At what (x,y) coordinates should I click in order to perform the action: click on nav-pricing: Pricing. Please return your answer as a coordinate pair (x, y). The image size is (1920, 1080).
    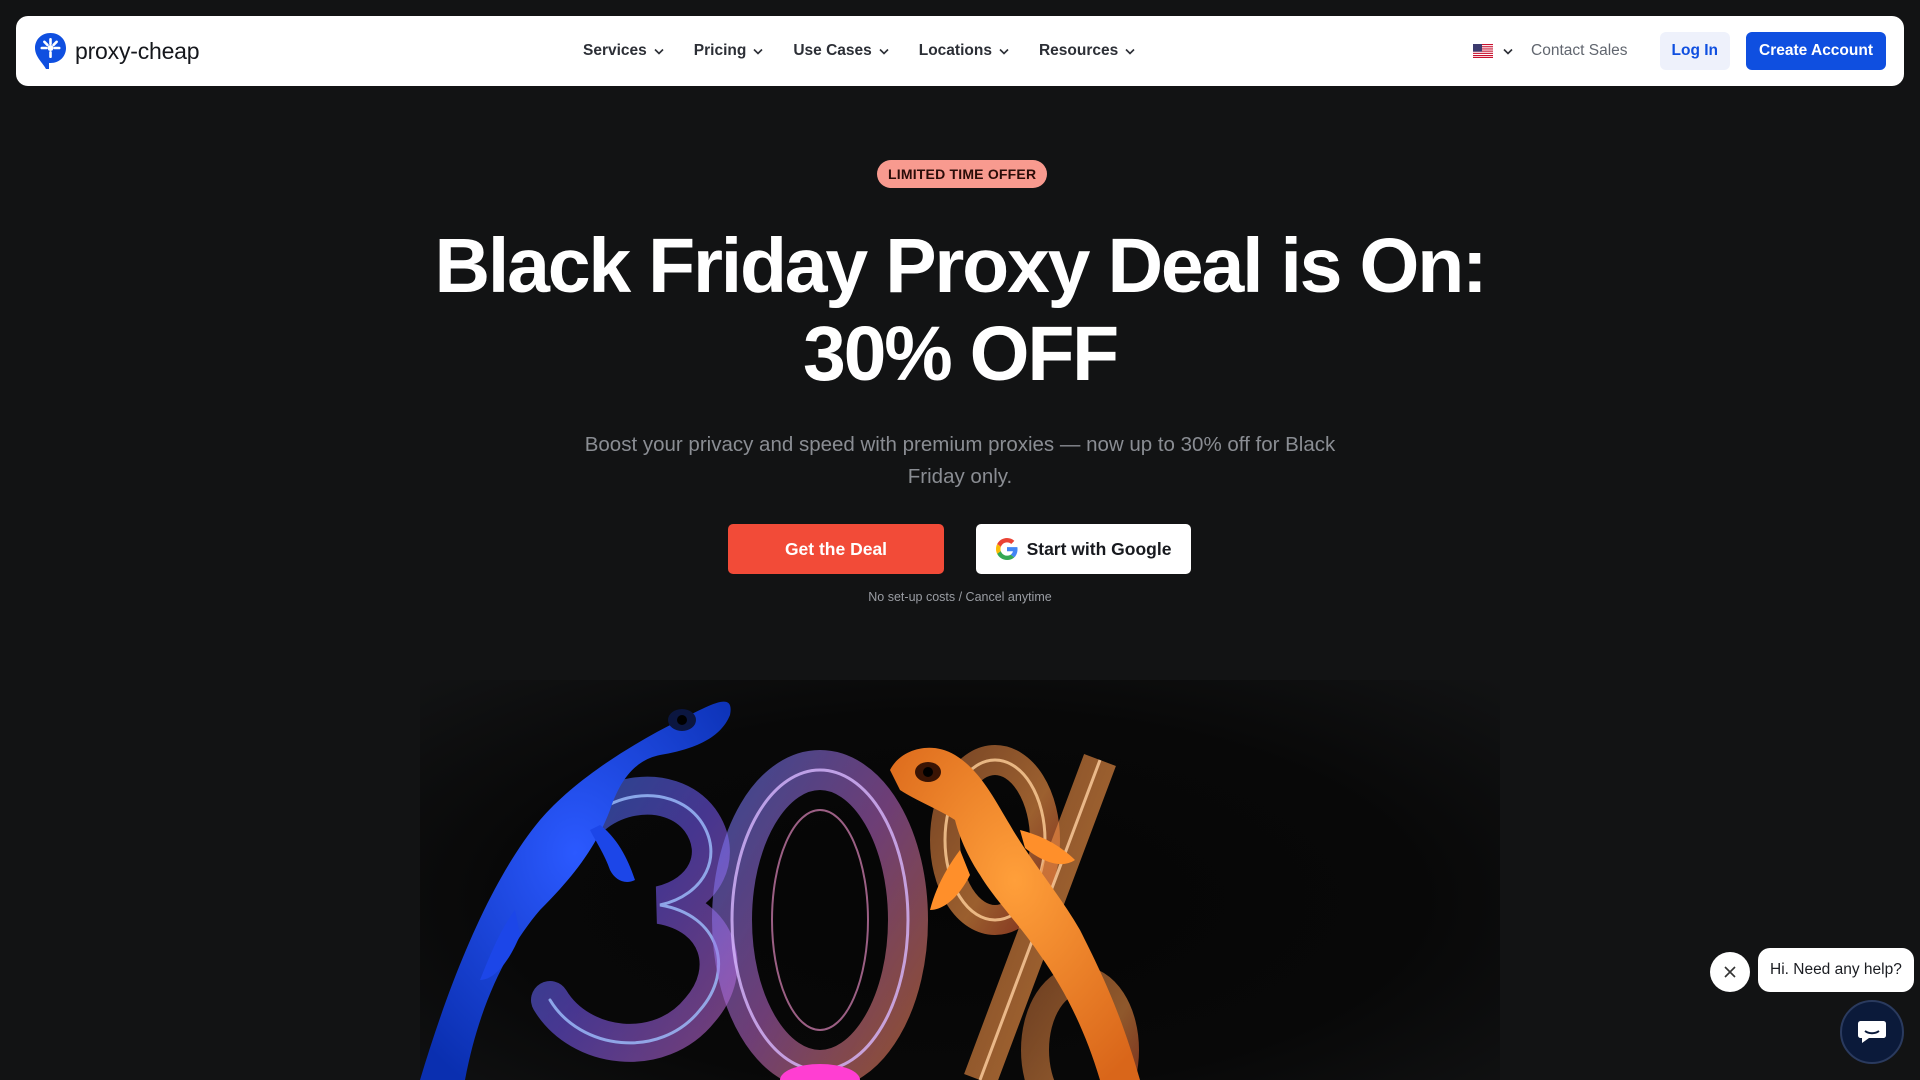
    Looking at the image, I should click on (729, 51).